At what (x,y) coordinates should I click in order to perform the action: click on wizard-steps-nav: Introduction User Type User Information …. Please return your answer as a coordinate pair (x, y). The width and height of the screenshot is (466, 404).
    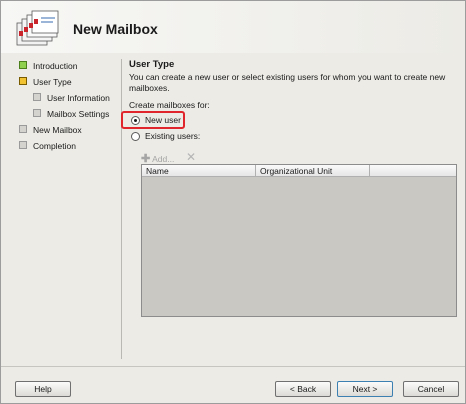
    Looking at the image, I should click on (69, 107).